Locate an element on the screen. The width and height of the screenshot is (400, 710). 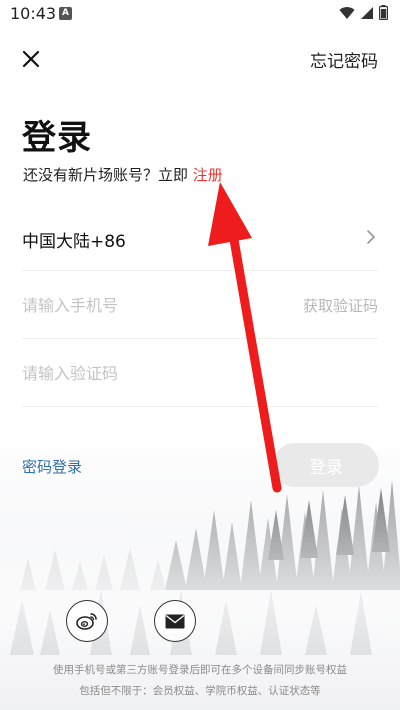
close-icon is located at coordinates (31, 59).